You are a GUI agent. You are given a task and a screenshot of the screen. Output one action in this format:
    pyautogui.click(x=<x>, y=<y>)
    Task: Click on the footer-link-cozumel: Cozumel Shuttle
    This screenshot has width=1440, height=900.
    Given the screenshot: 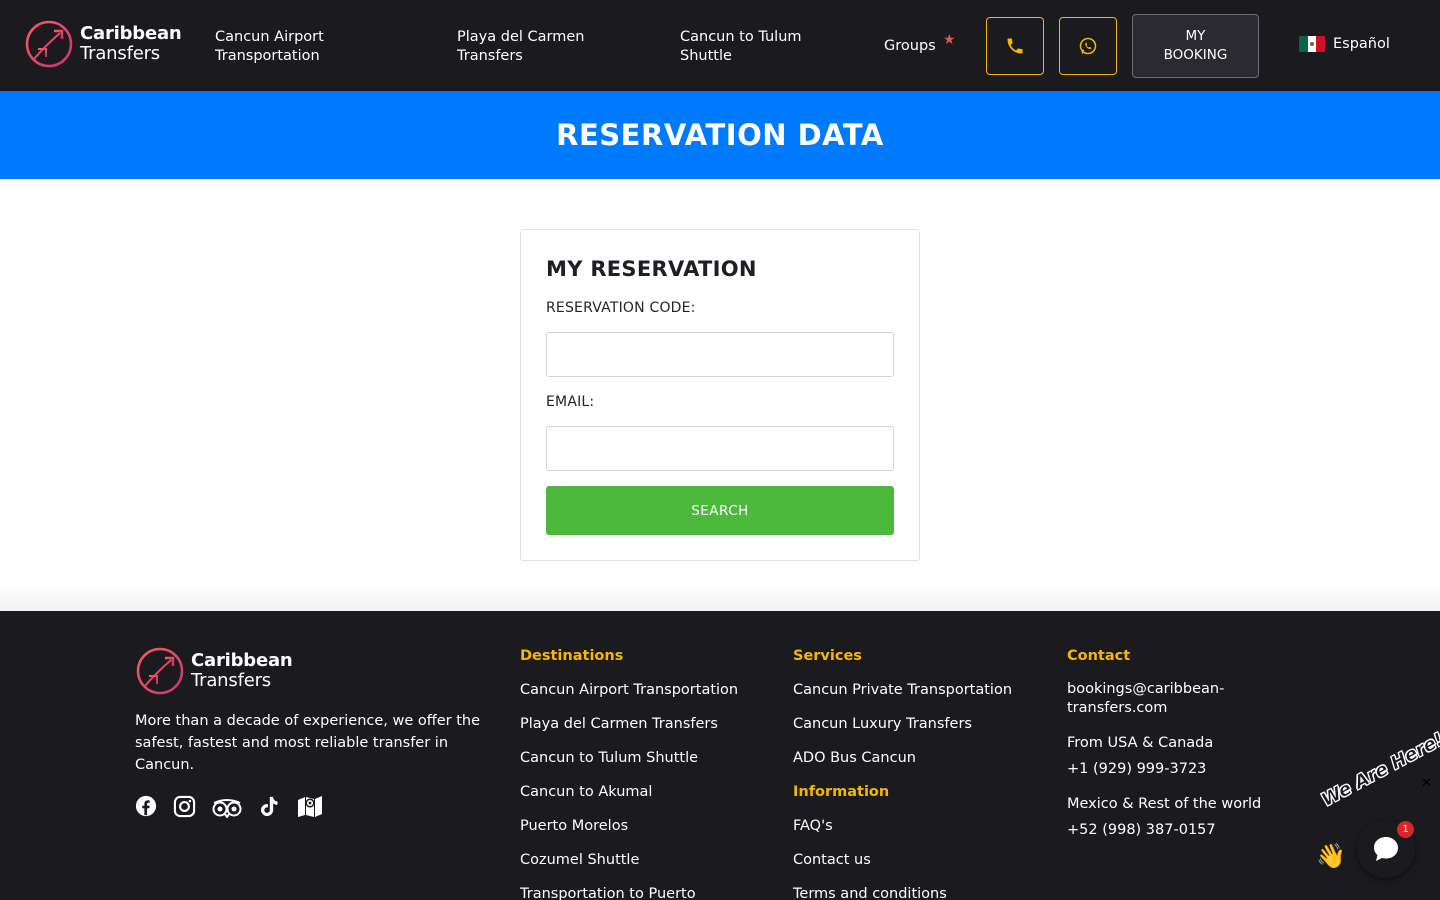 What is the action you would take?
    pyautogui.click(x=579, y=860)
    